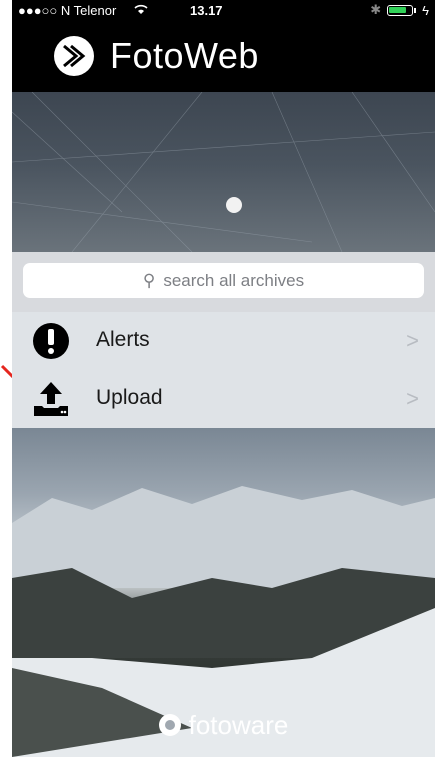 The width and height of the screenshot is (437, 757). I want to click on app-header: FotoWeb, so click(223, 56).